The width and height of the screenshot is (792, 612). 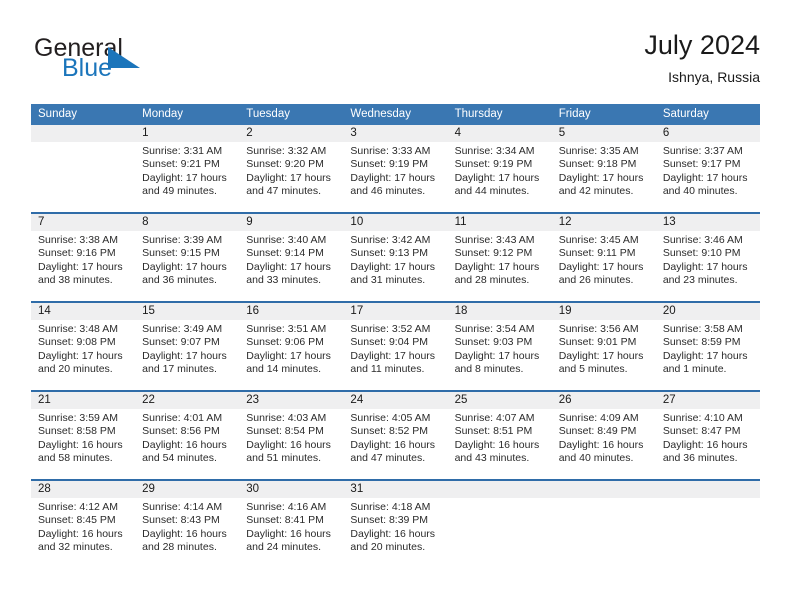 I want to click on weekday-header-monday: Monday, so click(x=163, y=114).